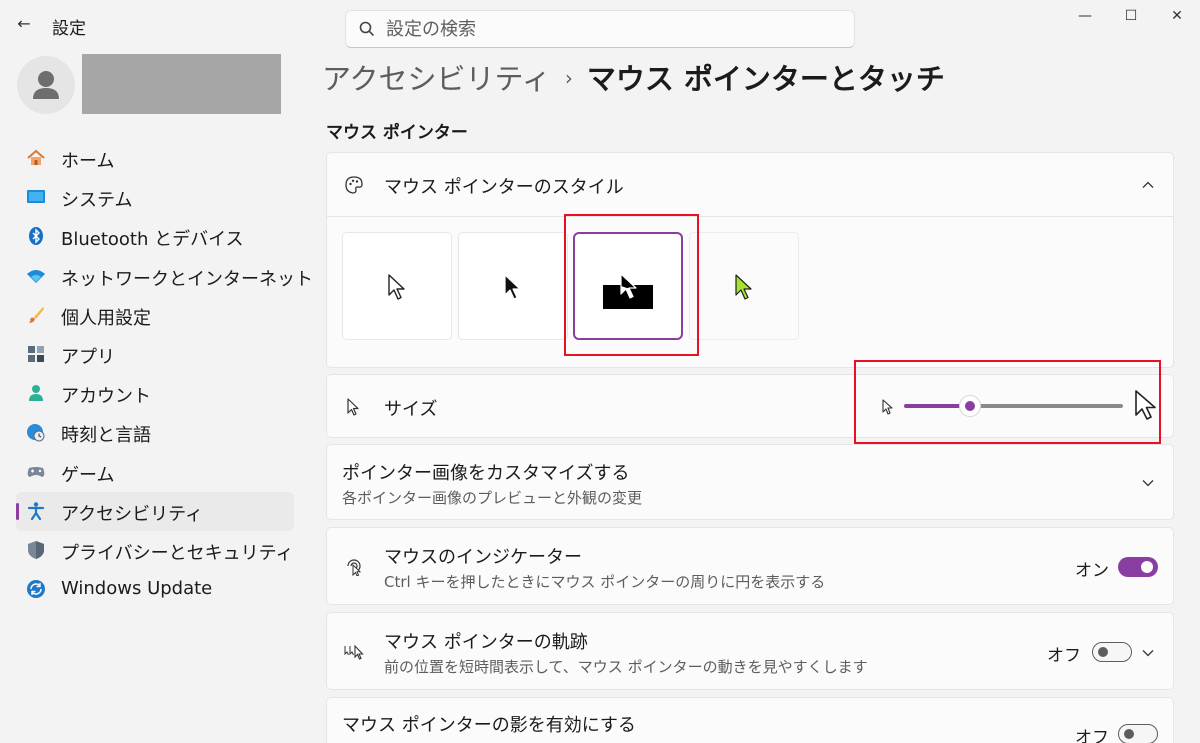  What do you see at coordinates (36, 549) in the screenshot?
I see `shield-icon` at bounding box center [36, 549].